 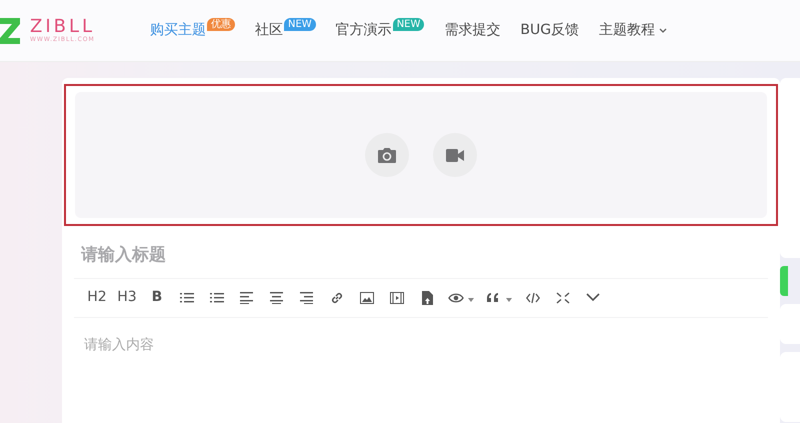 What do you see at coordinates (127, 297) in the screenshot?
I see `toolbar-button: H3` at bounding box center [127, 297].